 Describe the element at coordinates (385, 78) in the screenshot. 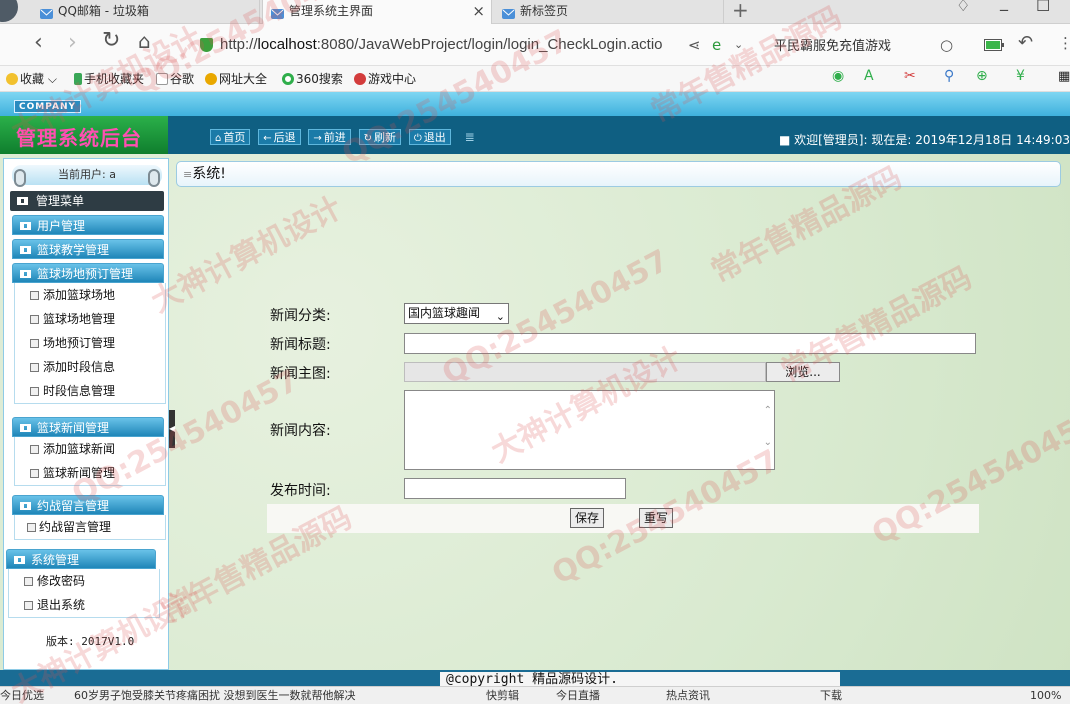

I see `fav-item-games: 游戏中心` at that location.